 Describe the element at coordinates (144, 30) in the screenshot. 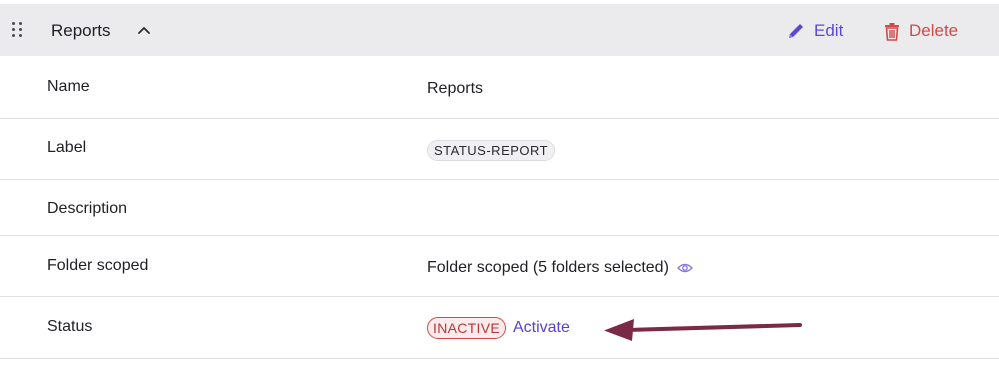

I see `chevron-up-icon` at that location.